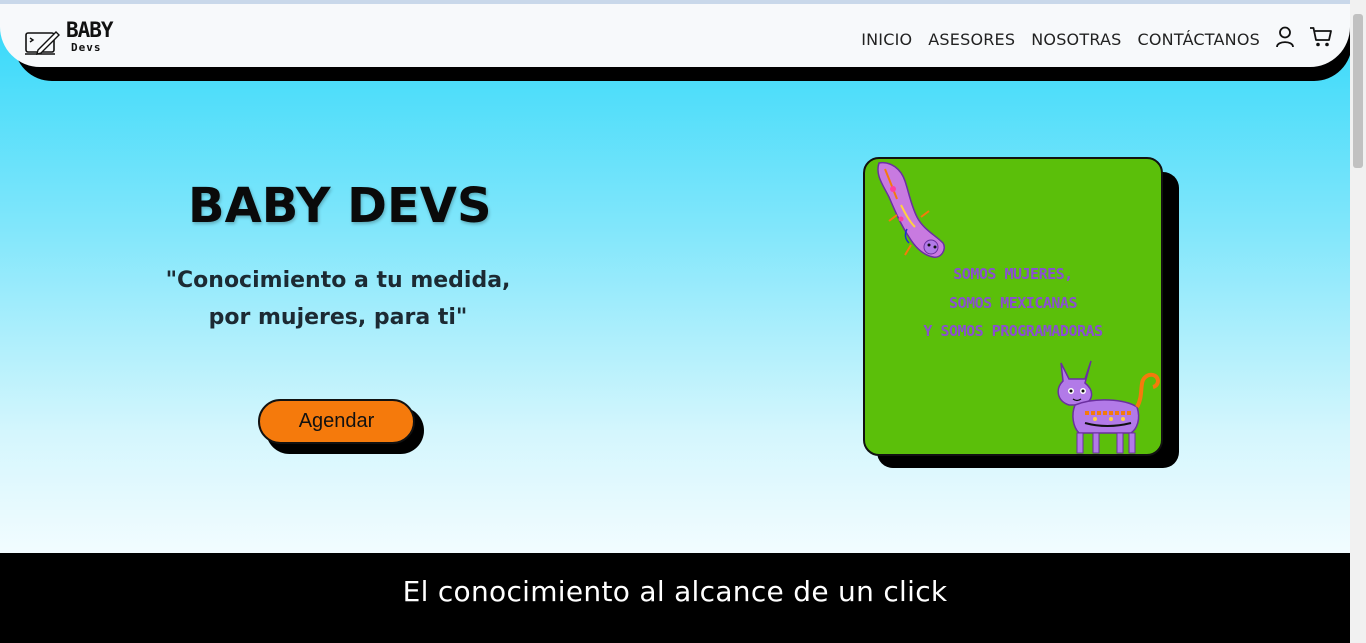  I want to click on laptop-pencil-icon, so click(42, 43).